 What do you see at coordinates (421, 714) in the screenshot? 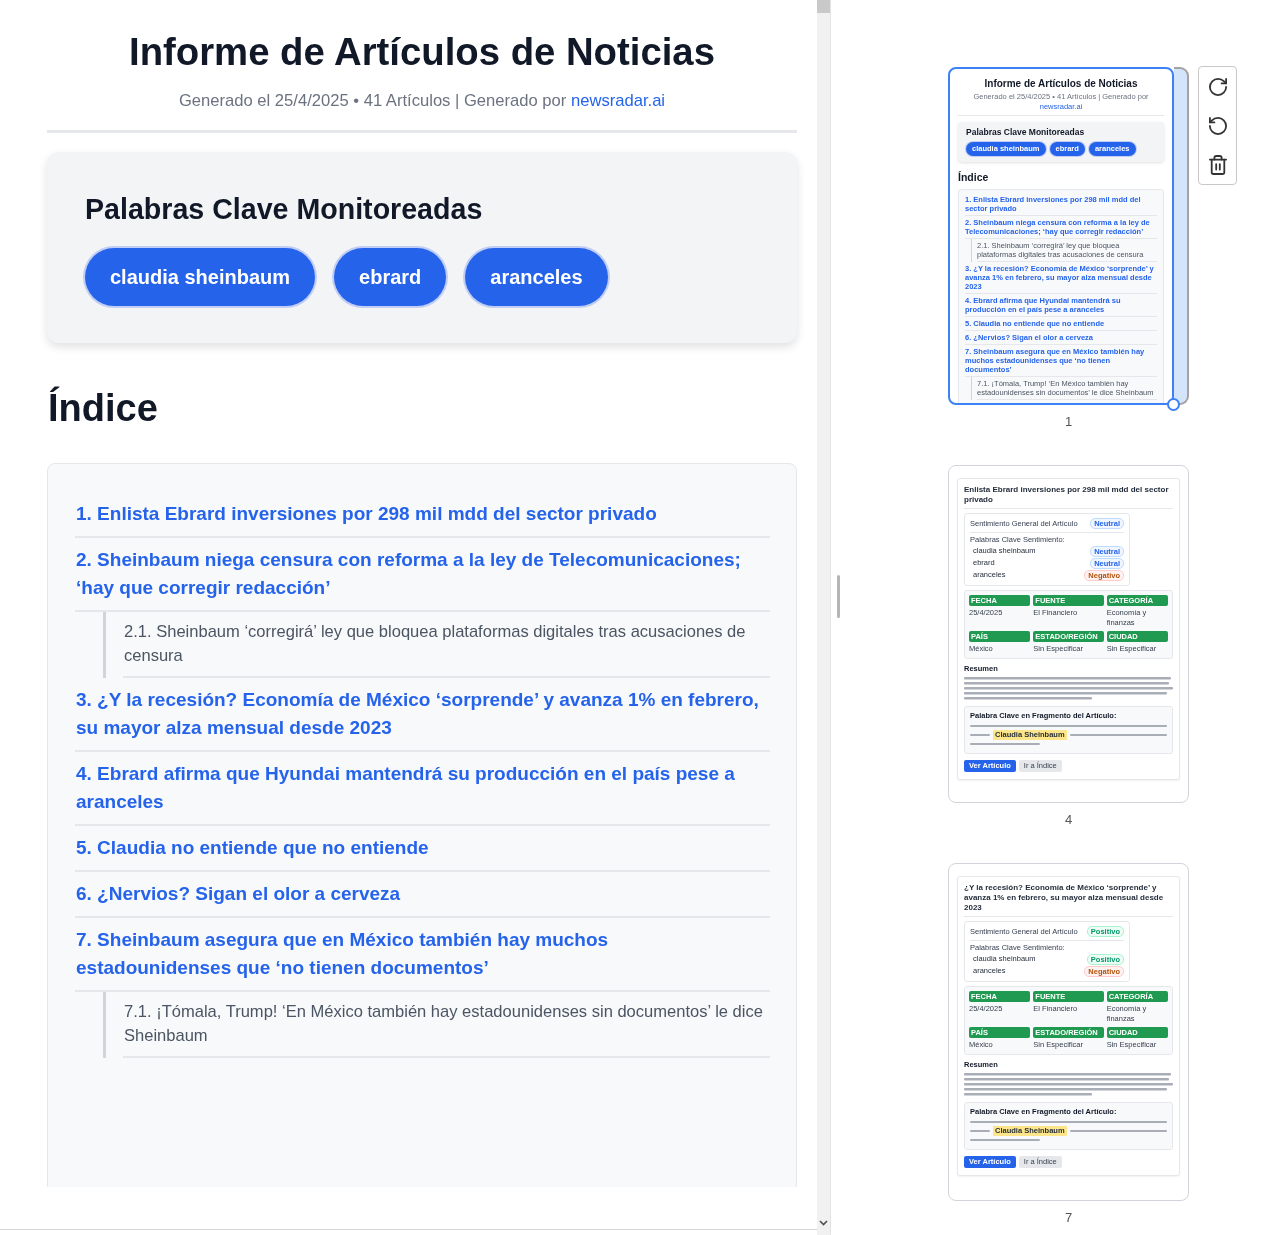
I see `index-link: 3. ¿Y la recesión? Economía de México ‘sorprende’ y avanza 1% en febrero, su mayor alza mensual desde 2023` at bounding box center [421, 714].